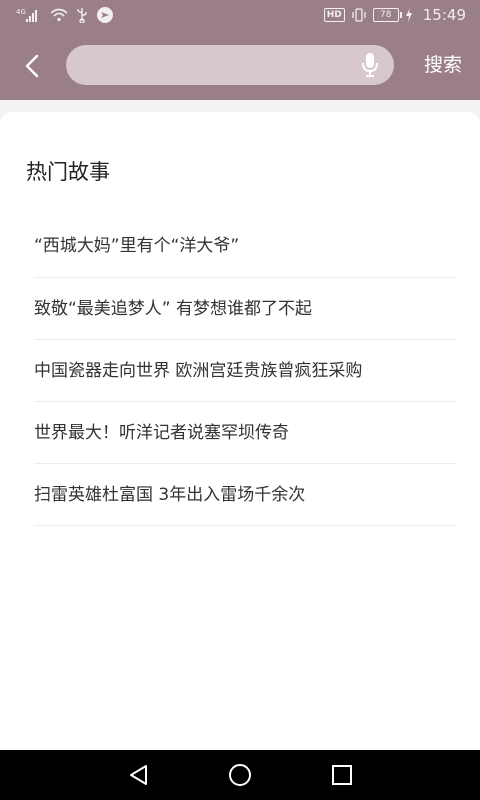 This screenshot has width=480, height=800. I want to click on search-header: 搜索, so click(240, 65).